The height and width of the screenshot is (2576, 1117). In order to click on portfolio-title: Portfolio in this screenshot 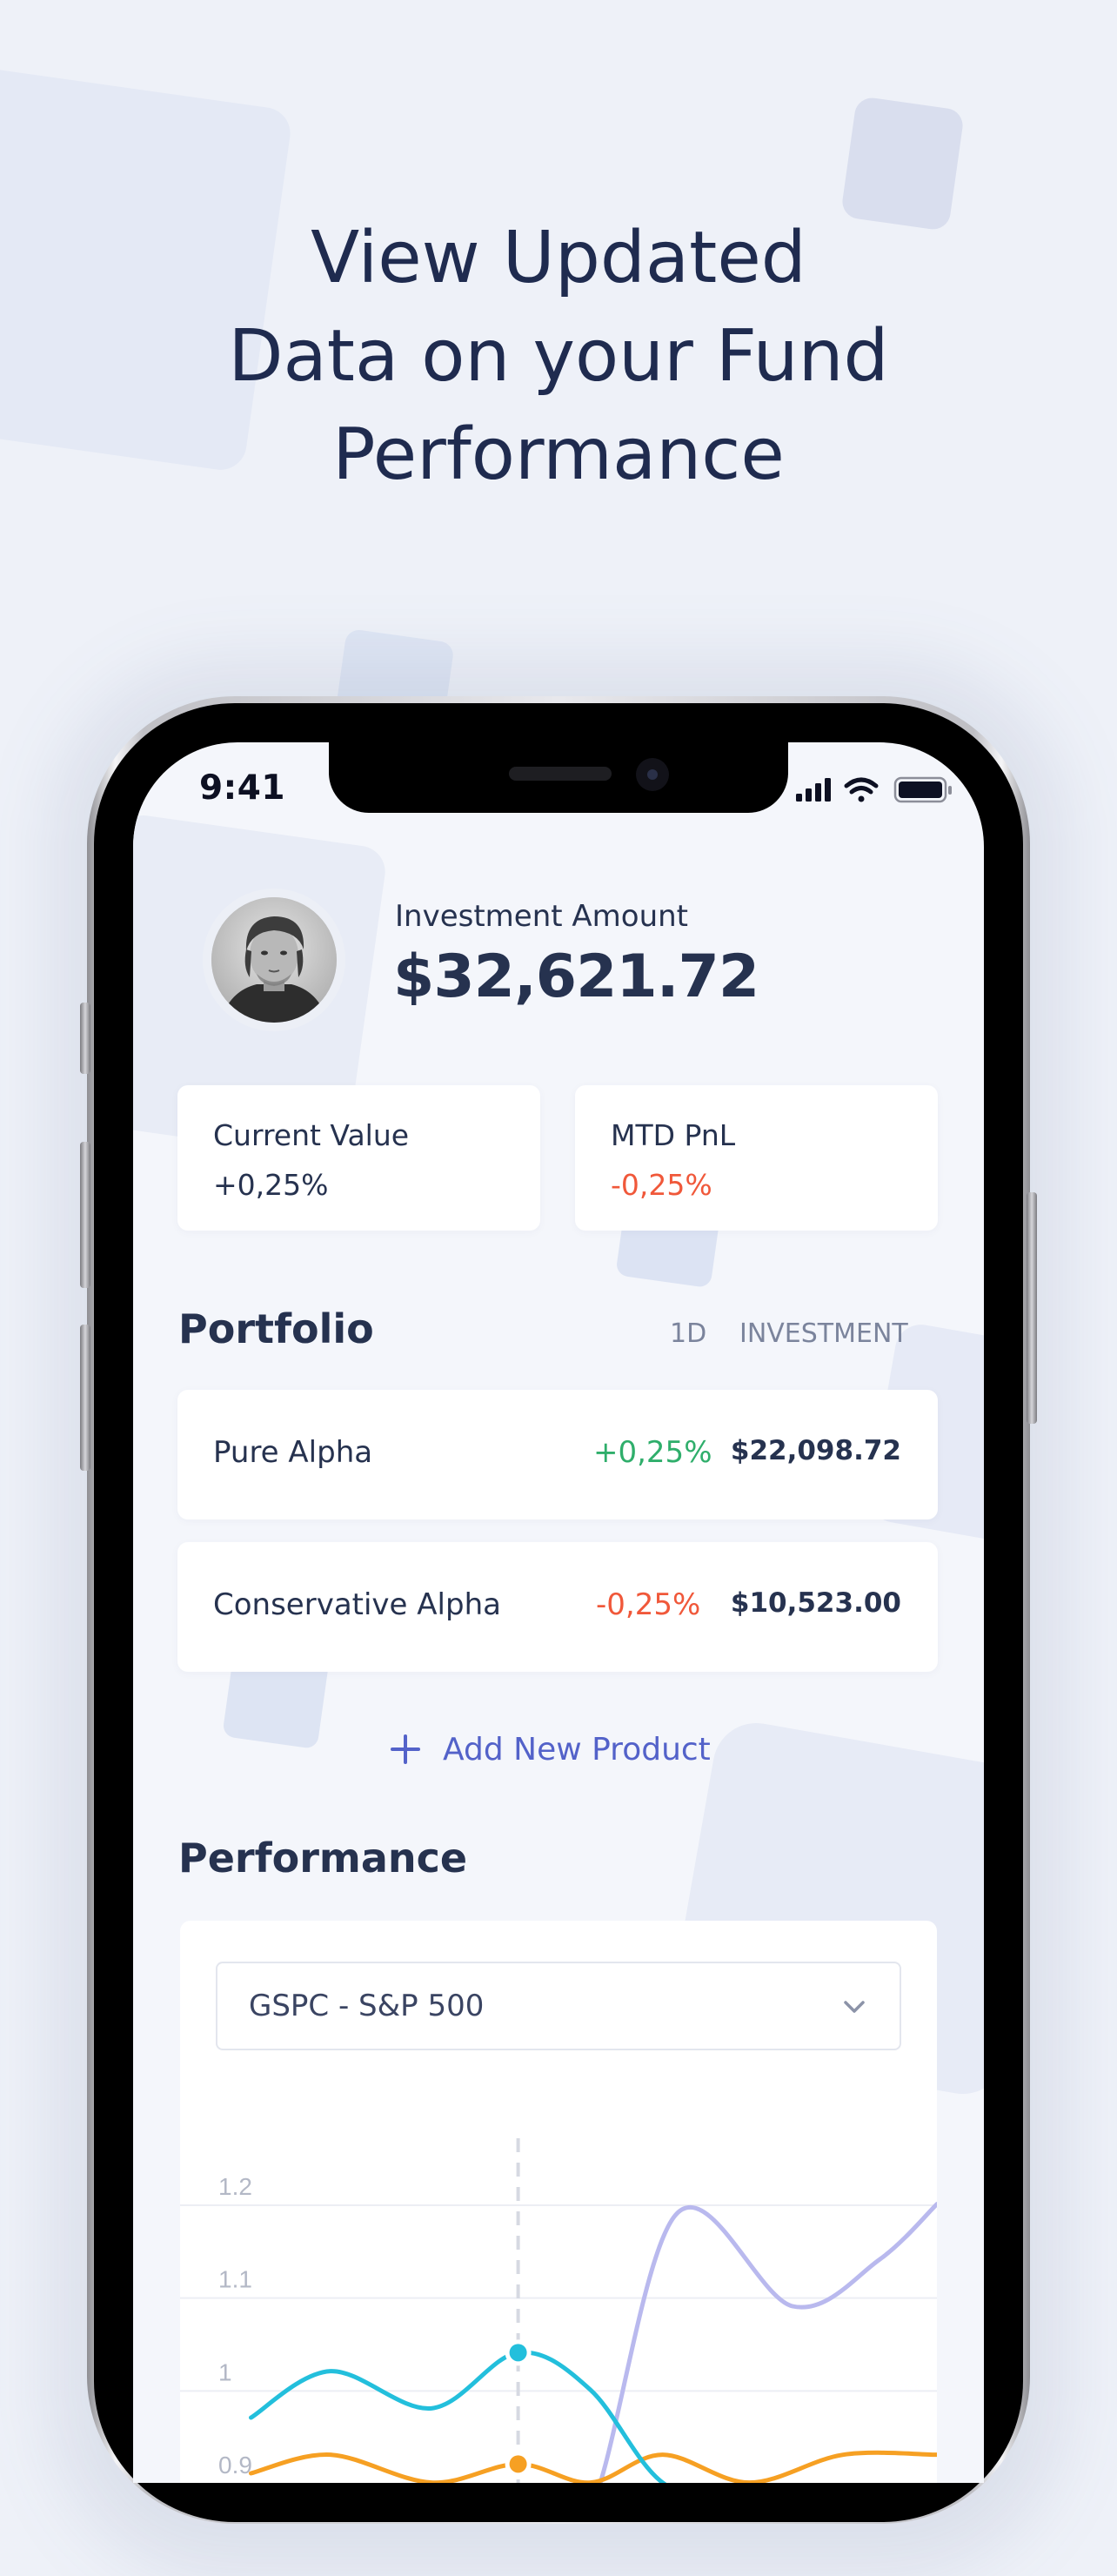, I will do `click(276, 1328)`.